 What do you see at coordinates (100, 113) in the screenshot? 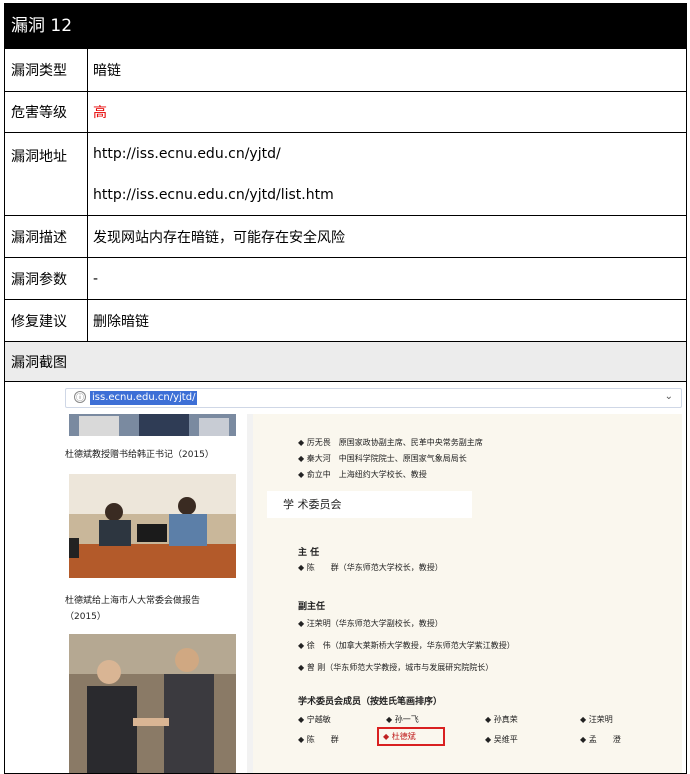
I see `value-risk-level: 高` at bounding box center [100, 113].